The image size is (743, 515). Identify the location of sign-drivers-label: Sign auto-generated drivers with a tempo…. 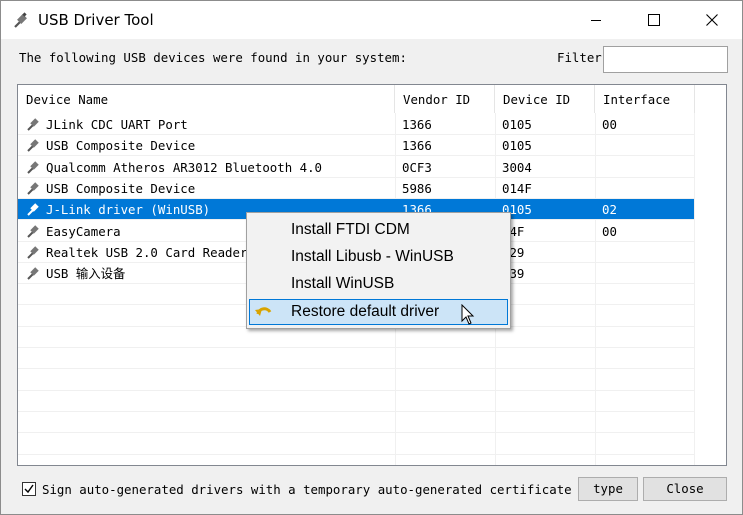
(307, 489).